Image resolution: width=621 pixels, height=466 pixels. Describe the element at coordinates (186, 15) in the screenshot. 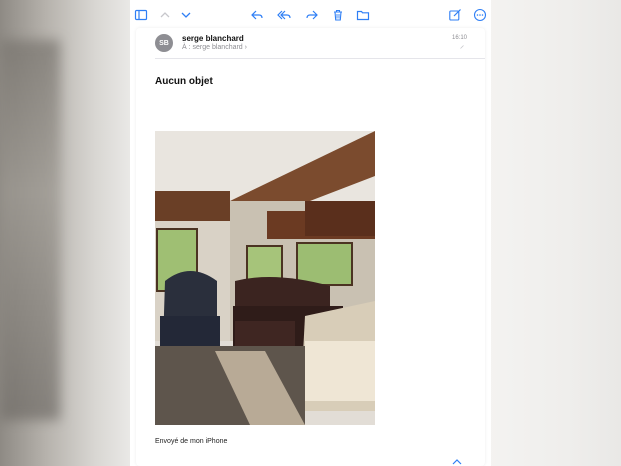

I see `chevron-down-icon` at that location.